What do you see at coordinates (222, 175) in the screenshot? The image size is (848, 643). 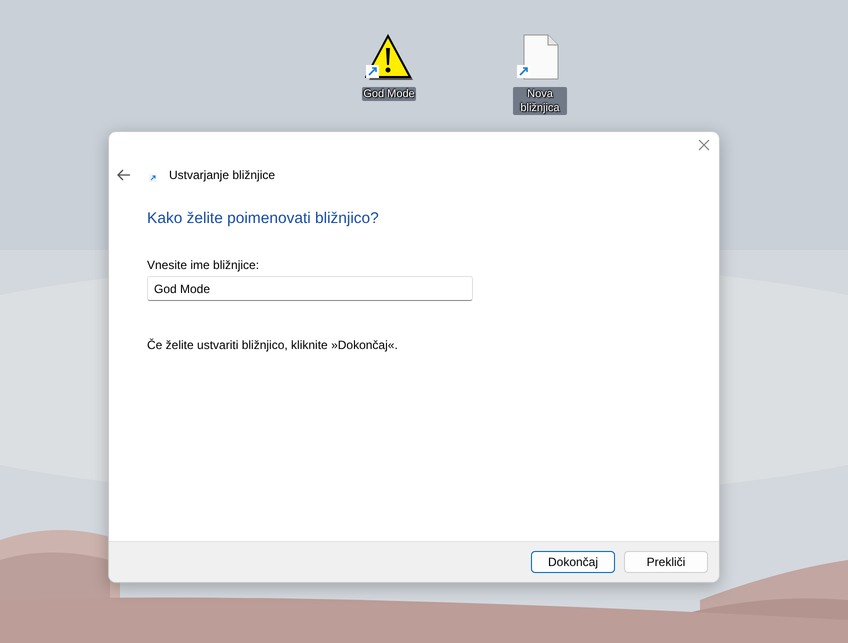 I see `wizard-title: Ustvarjanje bližnjice` at bounding box center [222, 175].